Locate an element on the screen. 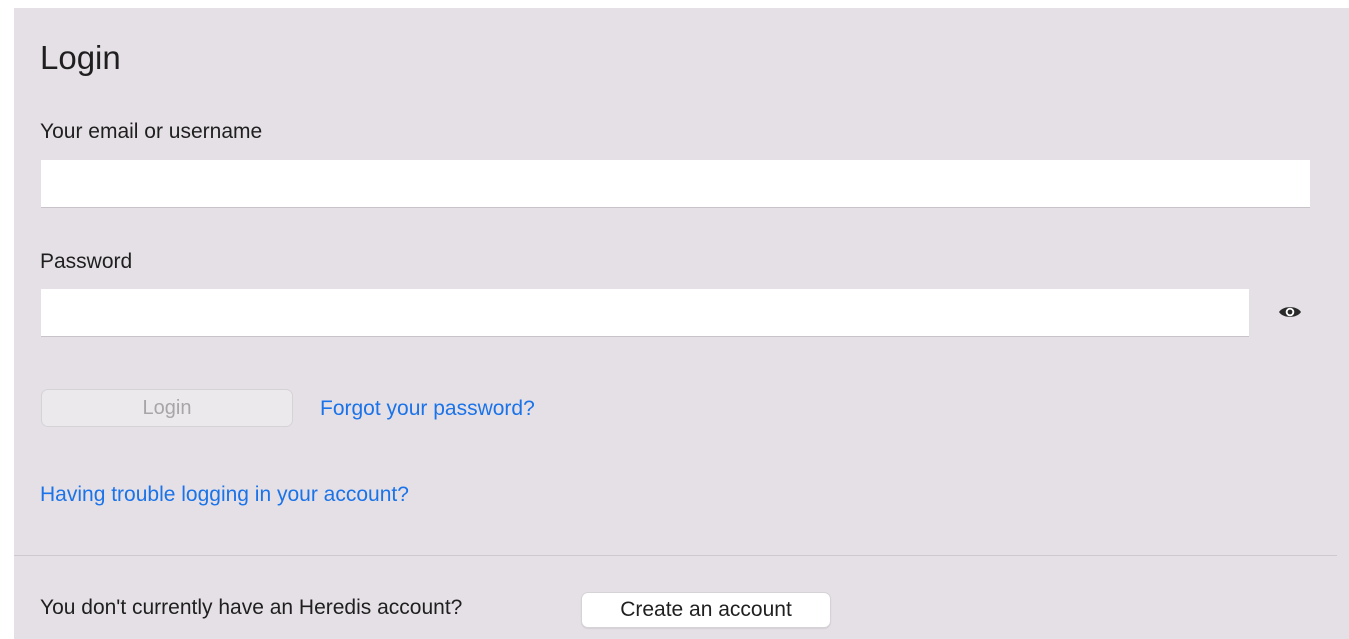  email-field is located at coordinates (675, 184).